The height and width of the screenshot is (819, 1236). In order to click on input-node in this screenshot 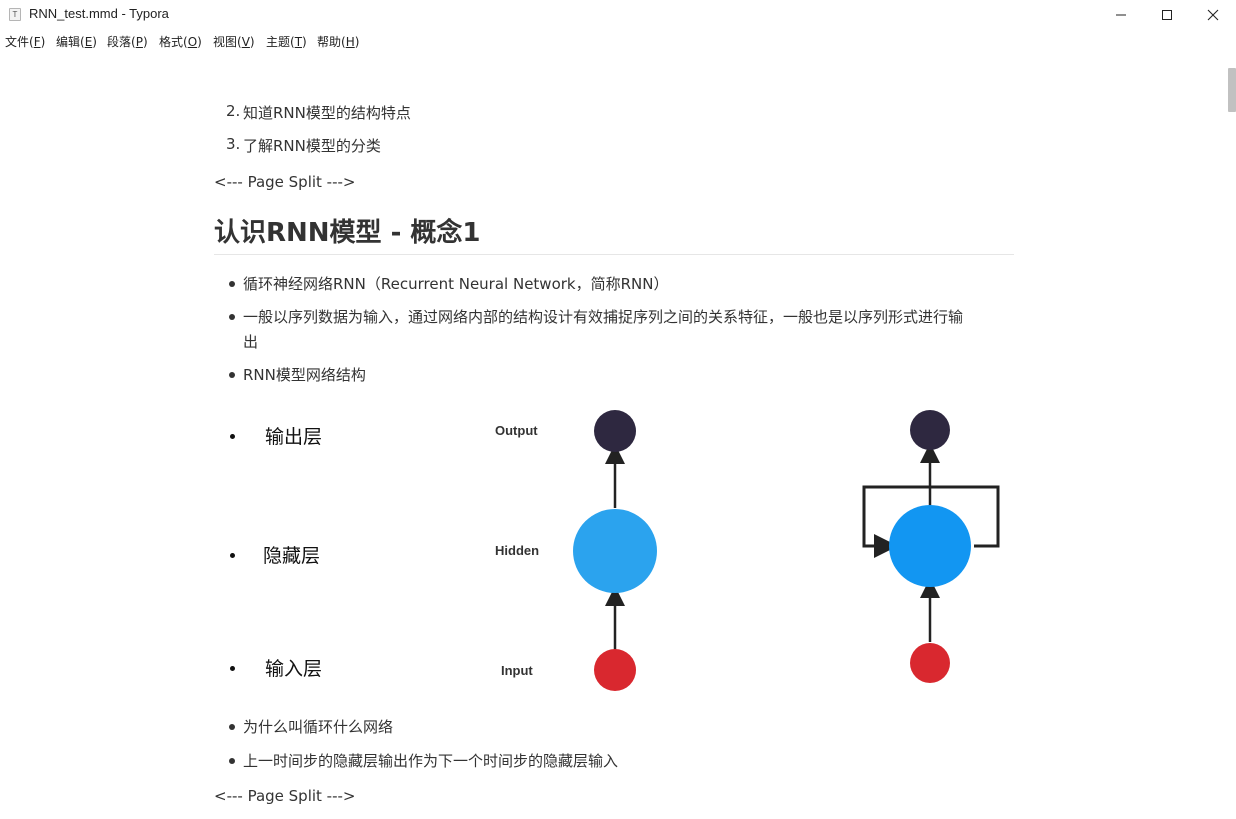, I will do `click(615, 670)`.